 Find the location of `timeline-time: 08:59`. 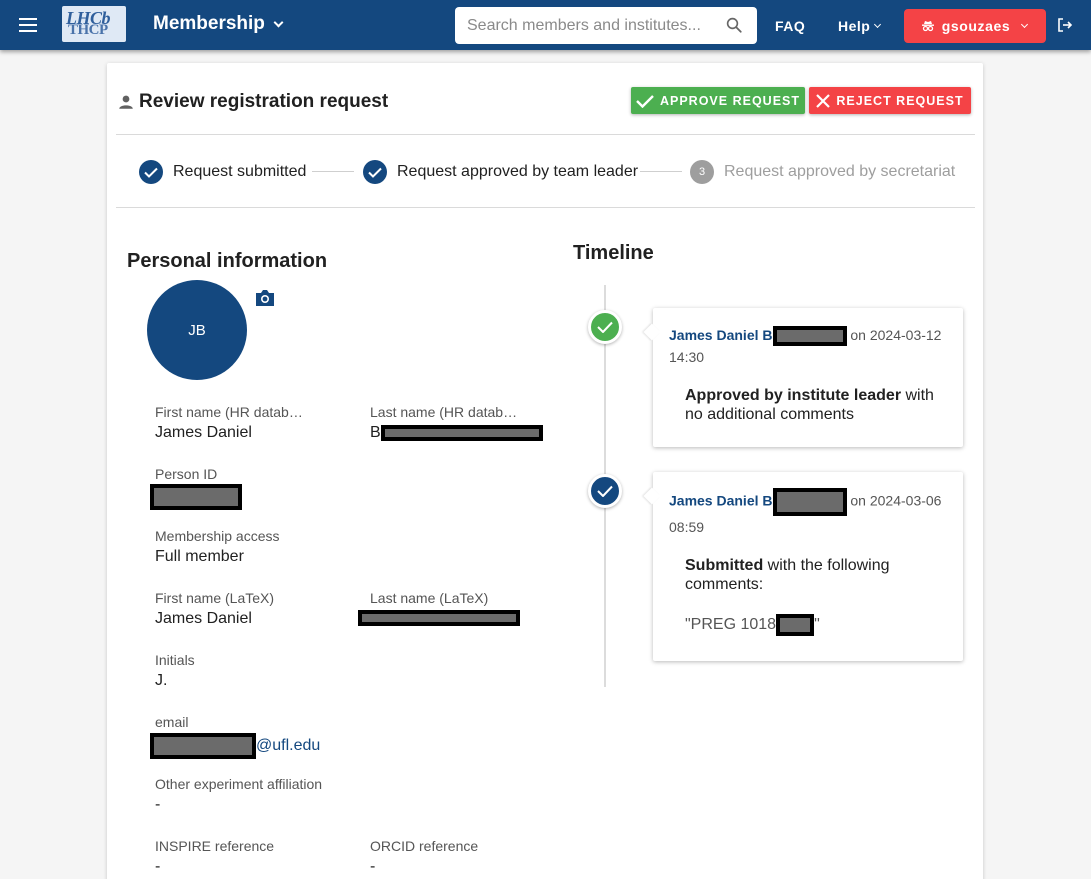

timeline-time: 08:59 is located at coordinates (687, 527).